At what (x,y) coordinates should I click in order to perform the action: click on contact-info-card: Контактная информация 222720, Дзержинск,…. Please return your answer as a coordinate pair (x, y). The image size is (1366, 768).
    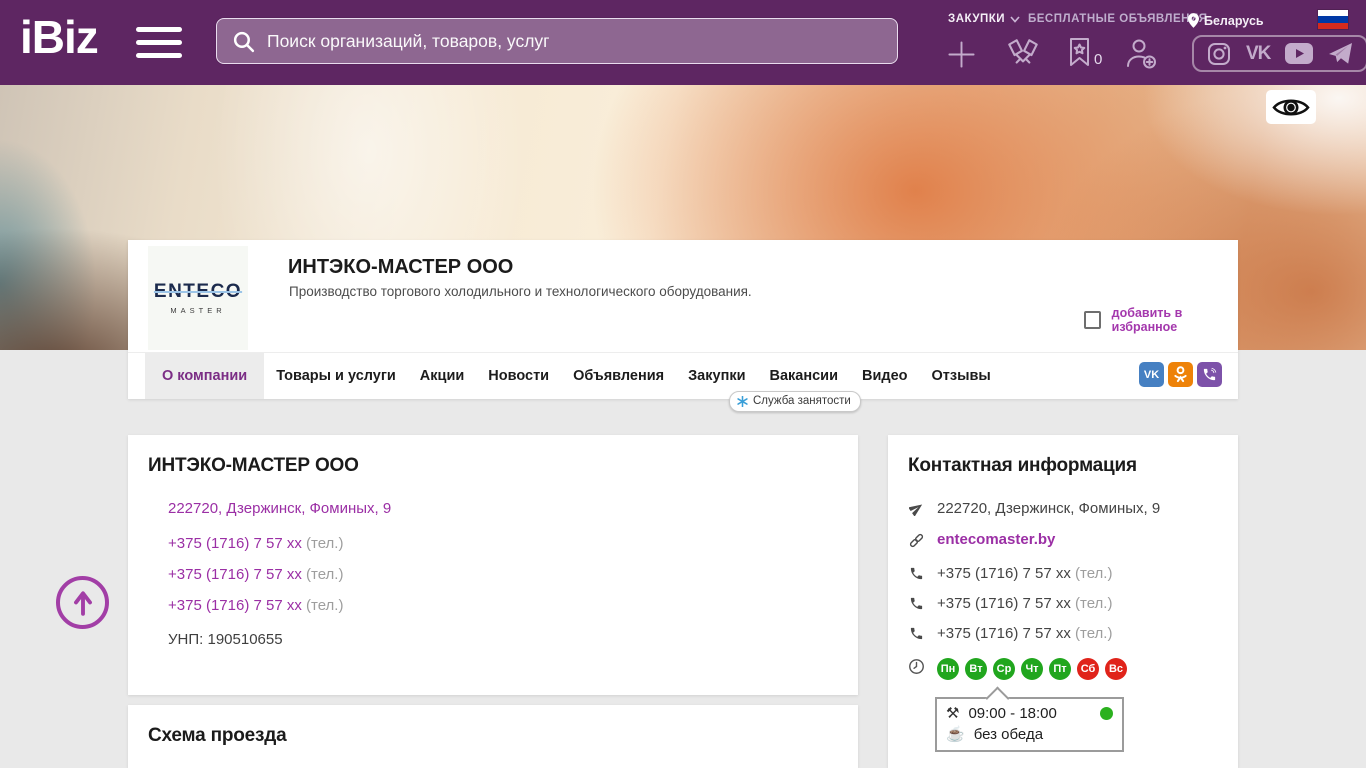
    Looking at the image, I should click on (1063, 601).